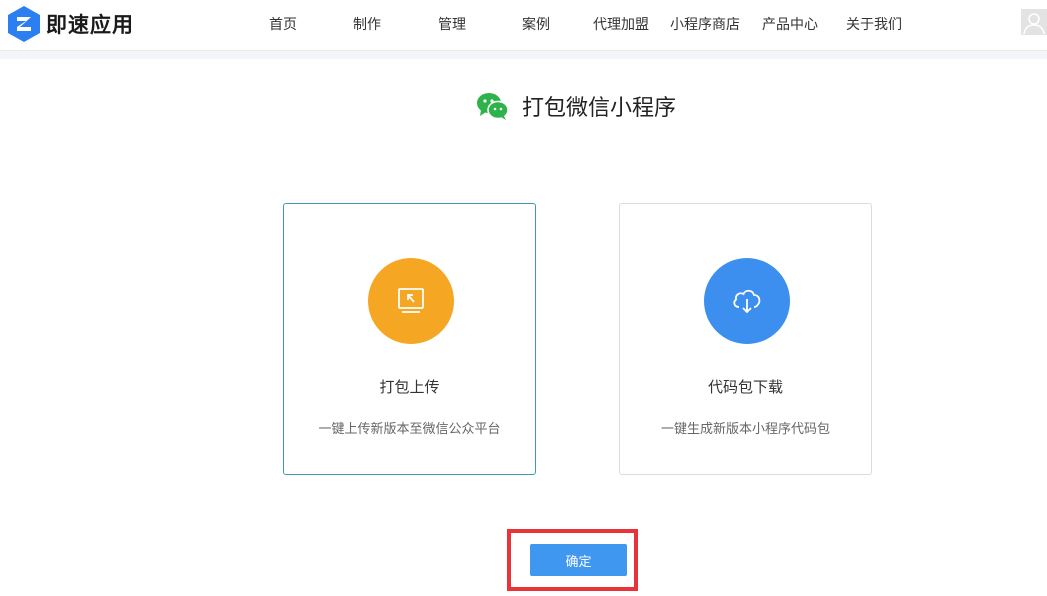  I want to click on brand-name: 即速应用, so click(90, 25).